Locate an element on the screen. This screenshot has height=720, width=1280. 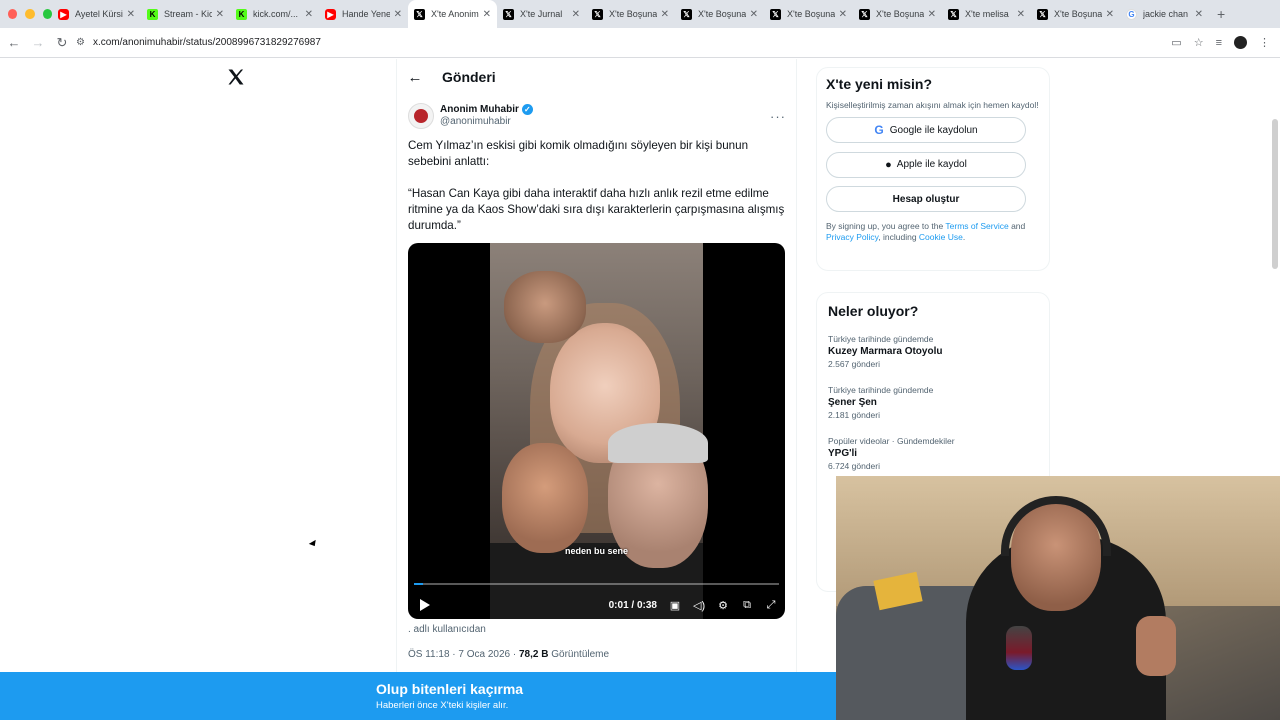
create-account-label: Hesap oluştur is located at coordinates (926, 199).